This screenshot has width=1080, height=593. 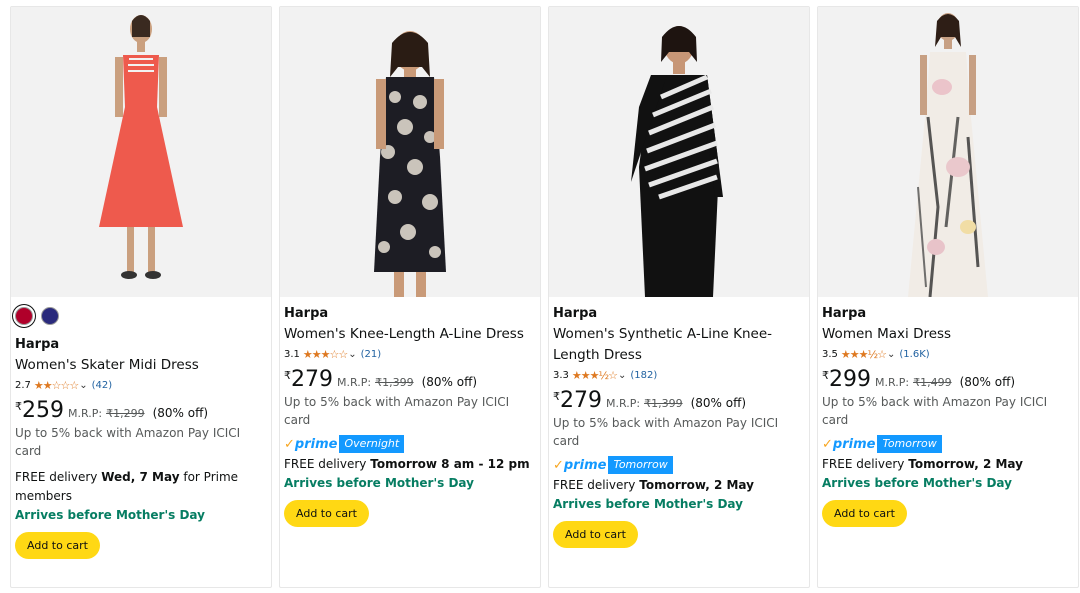 I want to click on delivery-info: FREE delivery Tomorrow 8 am - 12 pm, so click(x=410, y=464).